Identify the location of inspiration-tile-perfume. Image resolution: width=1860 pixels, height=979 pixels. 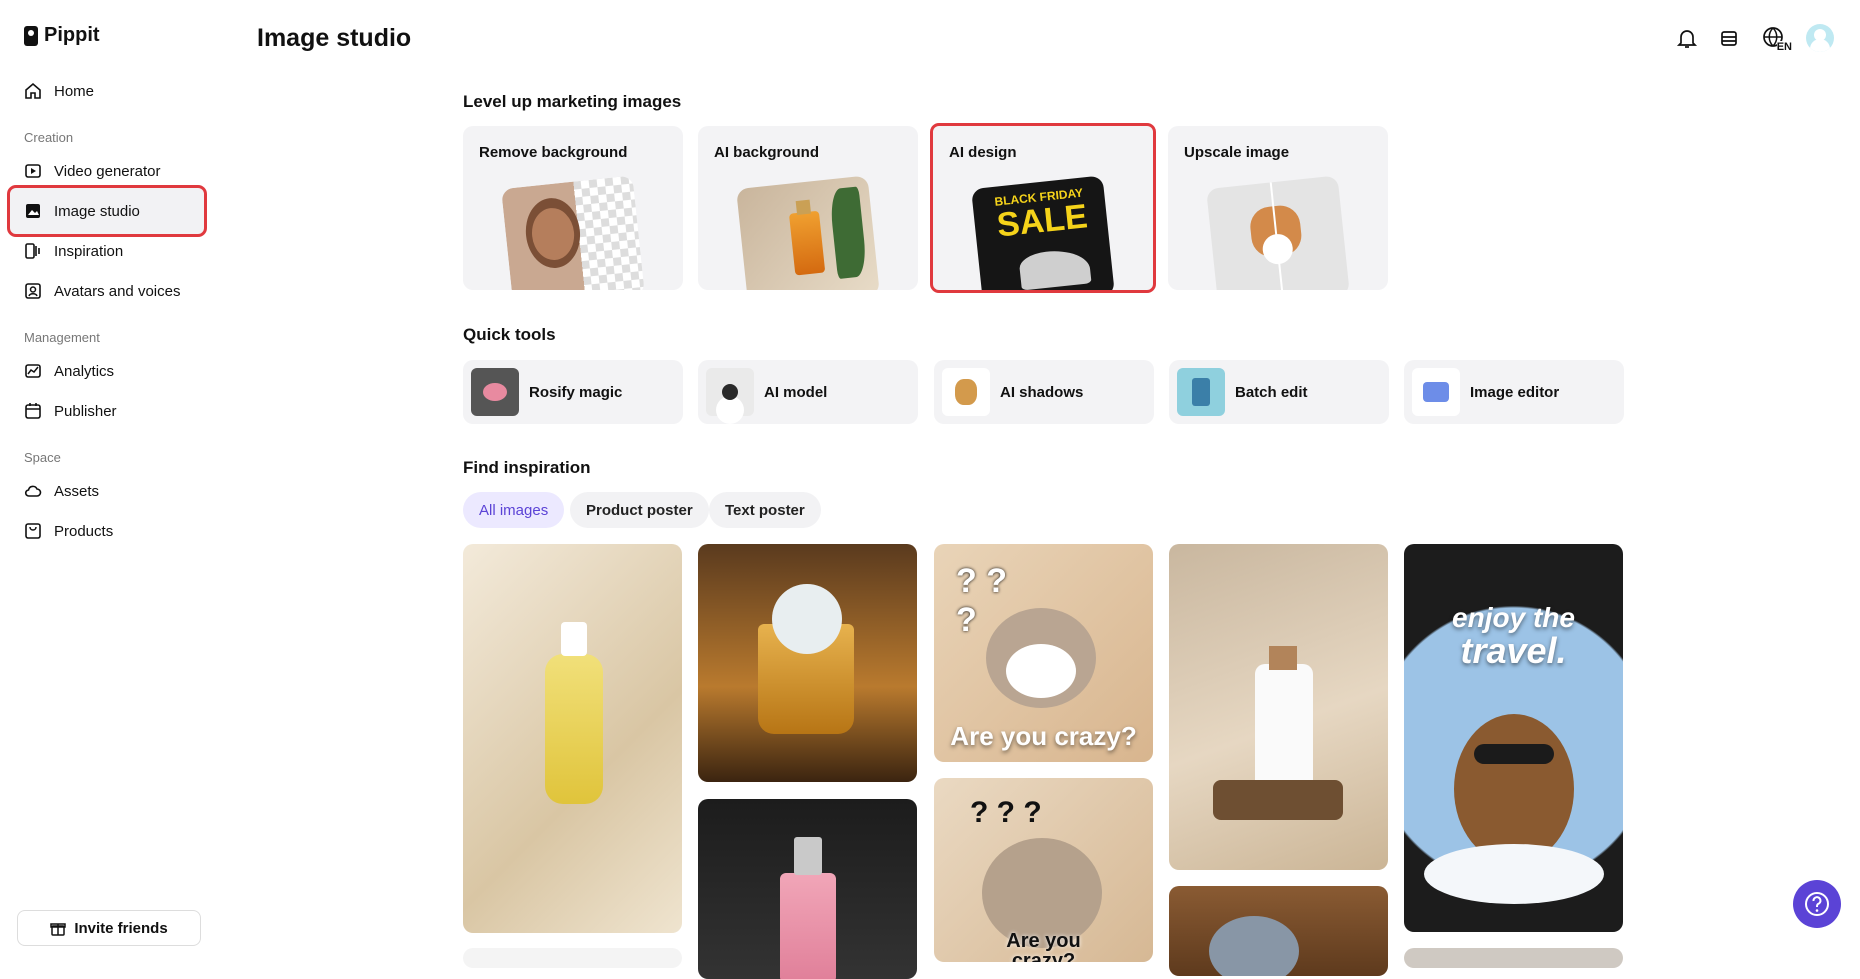
(807, 889).